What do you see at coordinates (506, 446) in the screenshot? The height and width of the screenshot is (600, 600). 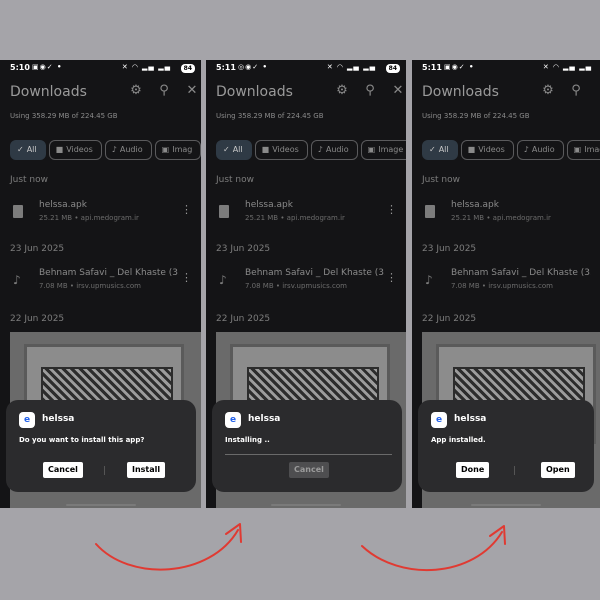 I see `installed-dialog: e helssa App installed. Done Open` at bounding box center [506, 446].